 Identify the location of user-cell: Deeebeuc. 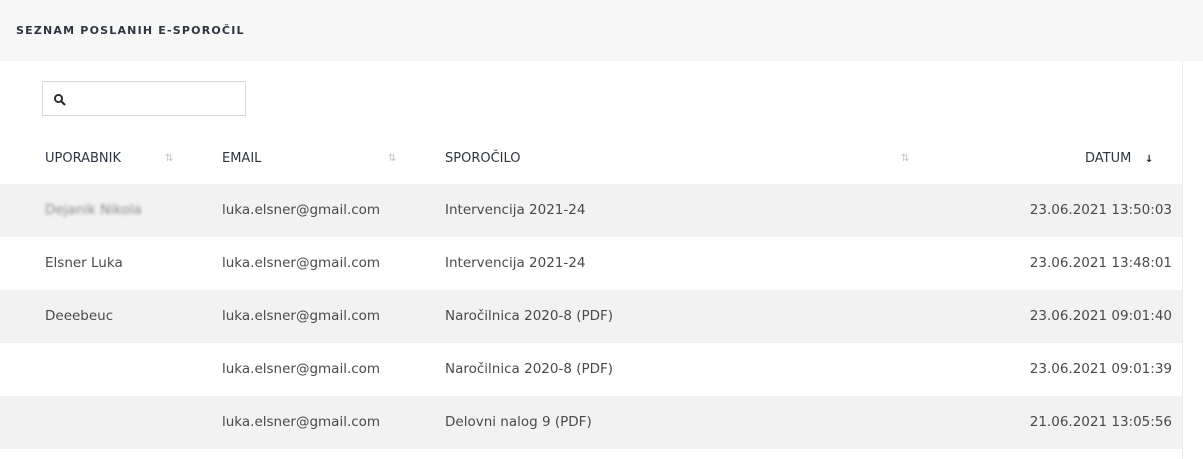
(79, 316).